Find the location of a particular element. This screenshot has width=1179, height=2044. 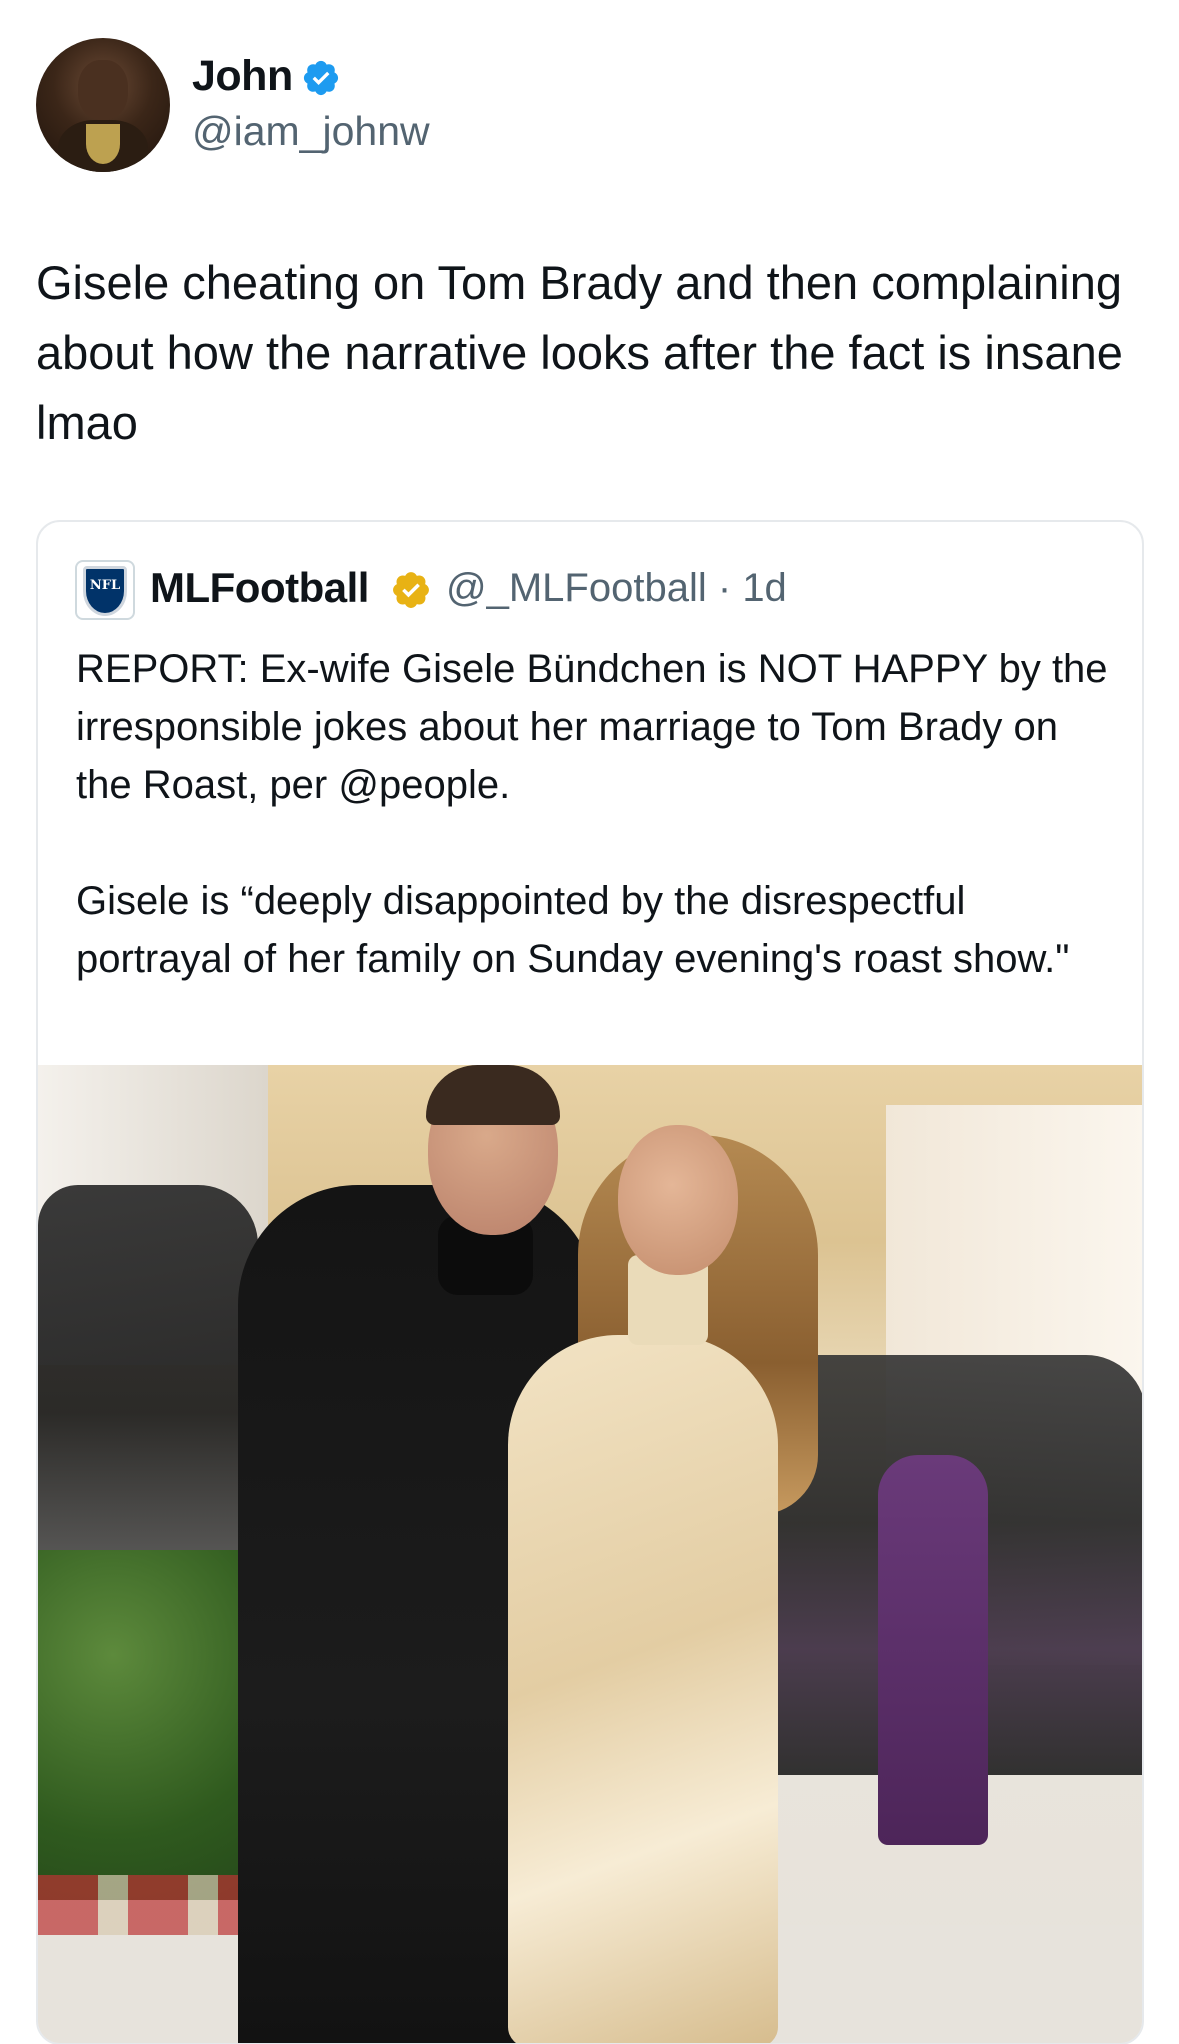

author-handle: @iam_johnw is located at coordinates (311, 131).